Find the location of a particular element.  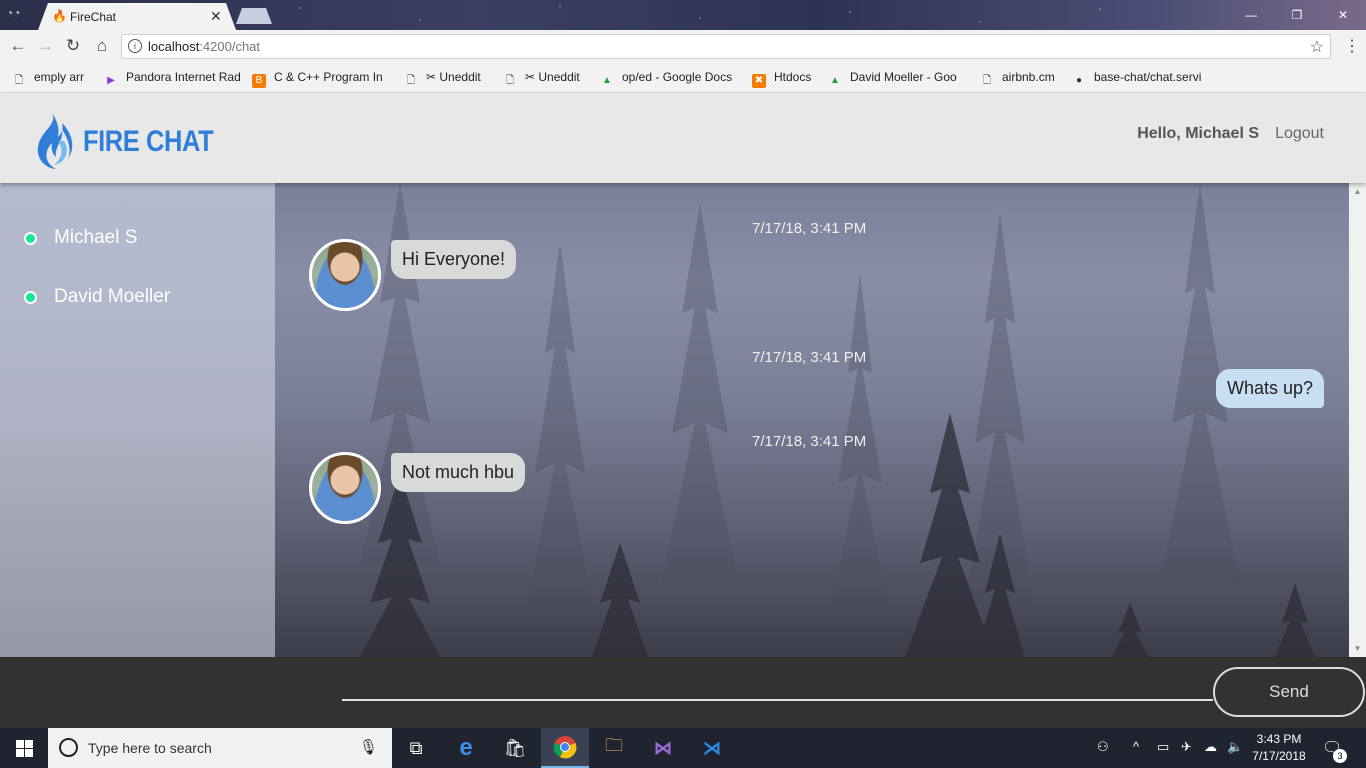

bookmark-item: ▲ op/ed - Google Docs is located at coordinates (670, 79).